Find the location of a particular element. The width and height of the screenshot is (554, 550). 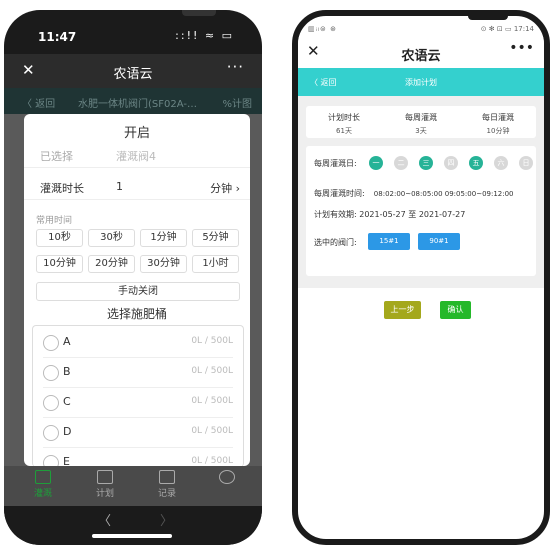

manual-close-button: 手动关闭 is located at coordinates (138, 291).